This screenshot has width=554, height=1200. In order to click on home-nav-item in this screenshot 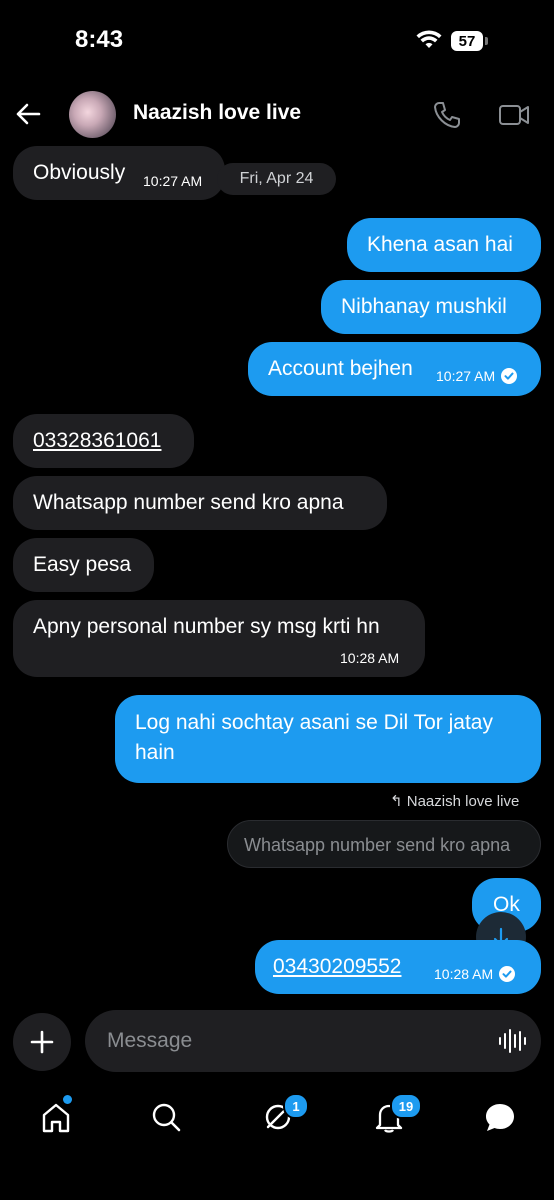, I will do `click(56, 1115)`.